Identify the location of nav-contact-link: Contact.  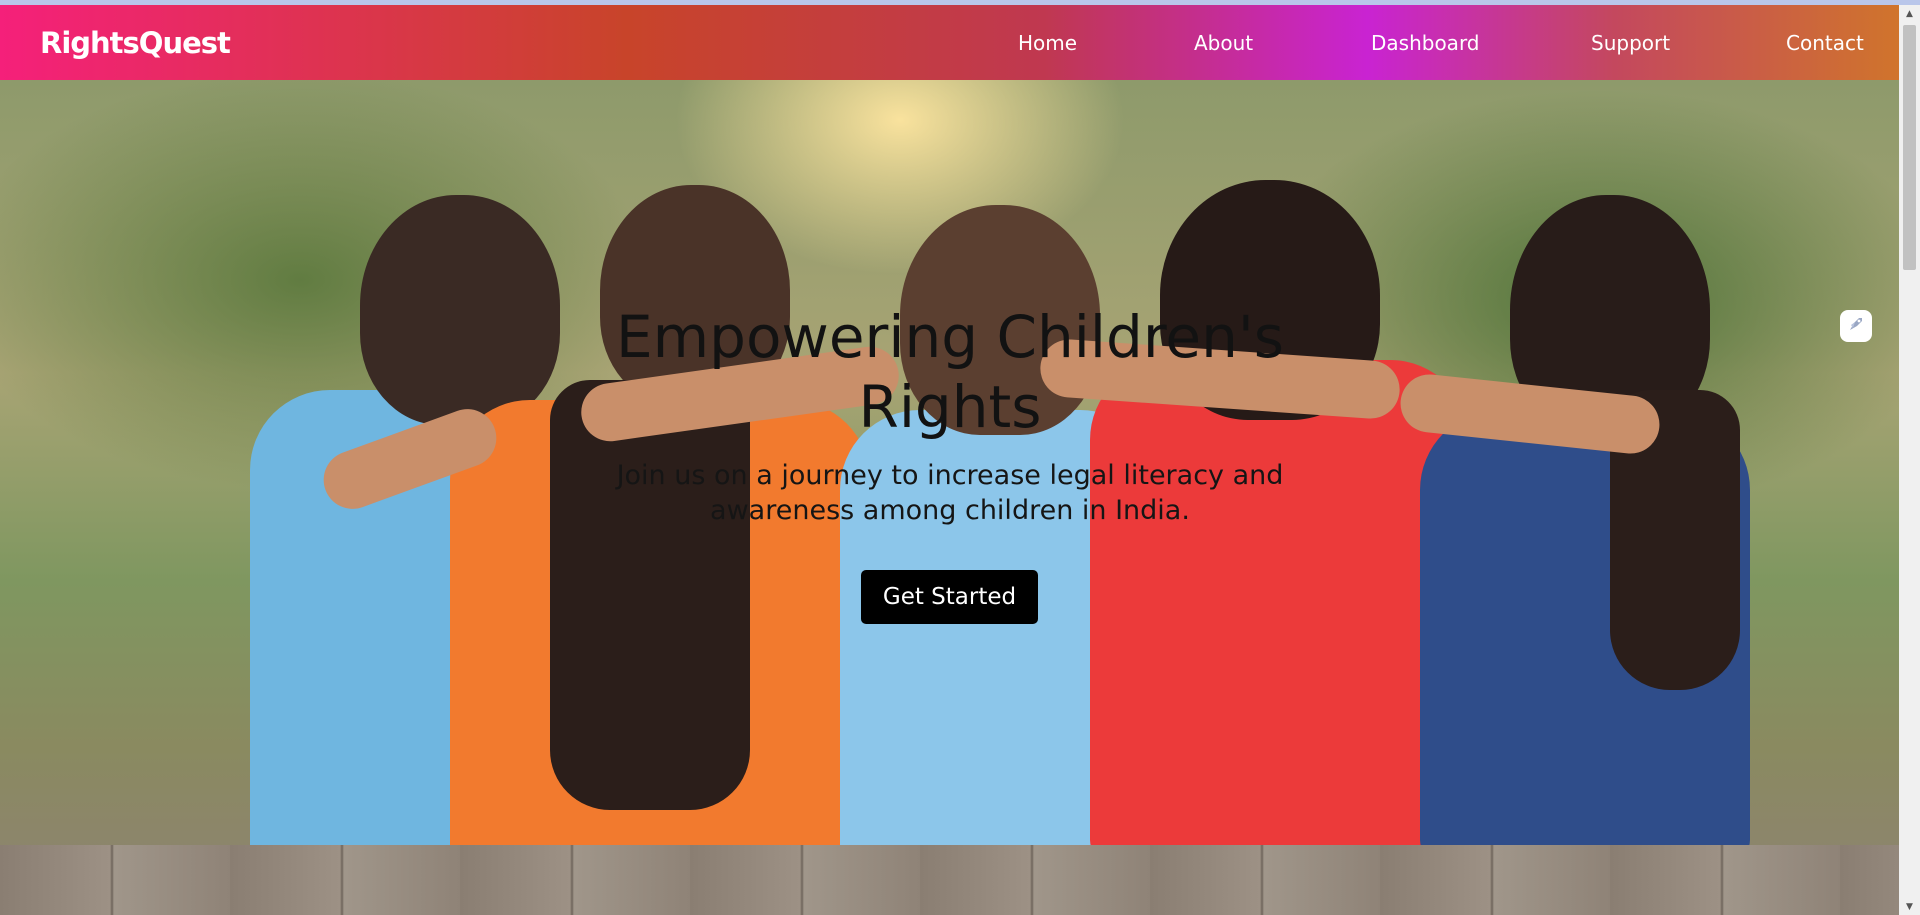
(1825, 43).